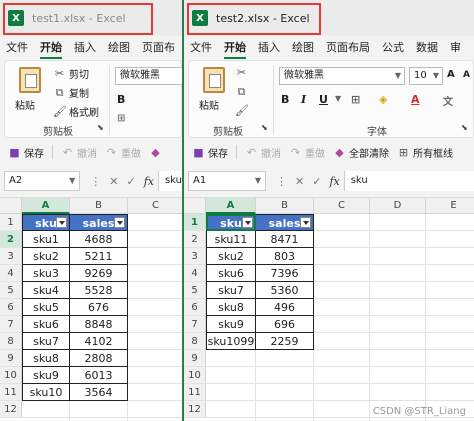  I want to click on font-color-icon: A, so click(415, 99).